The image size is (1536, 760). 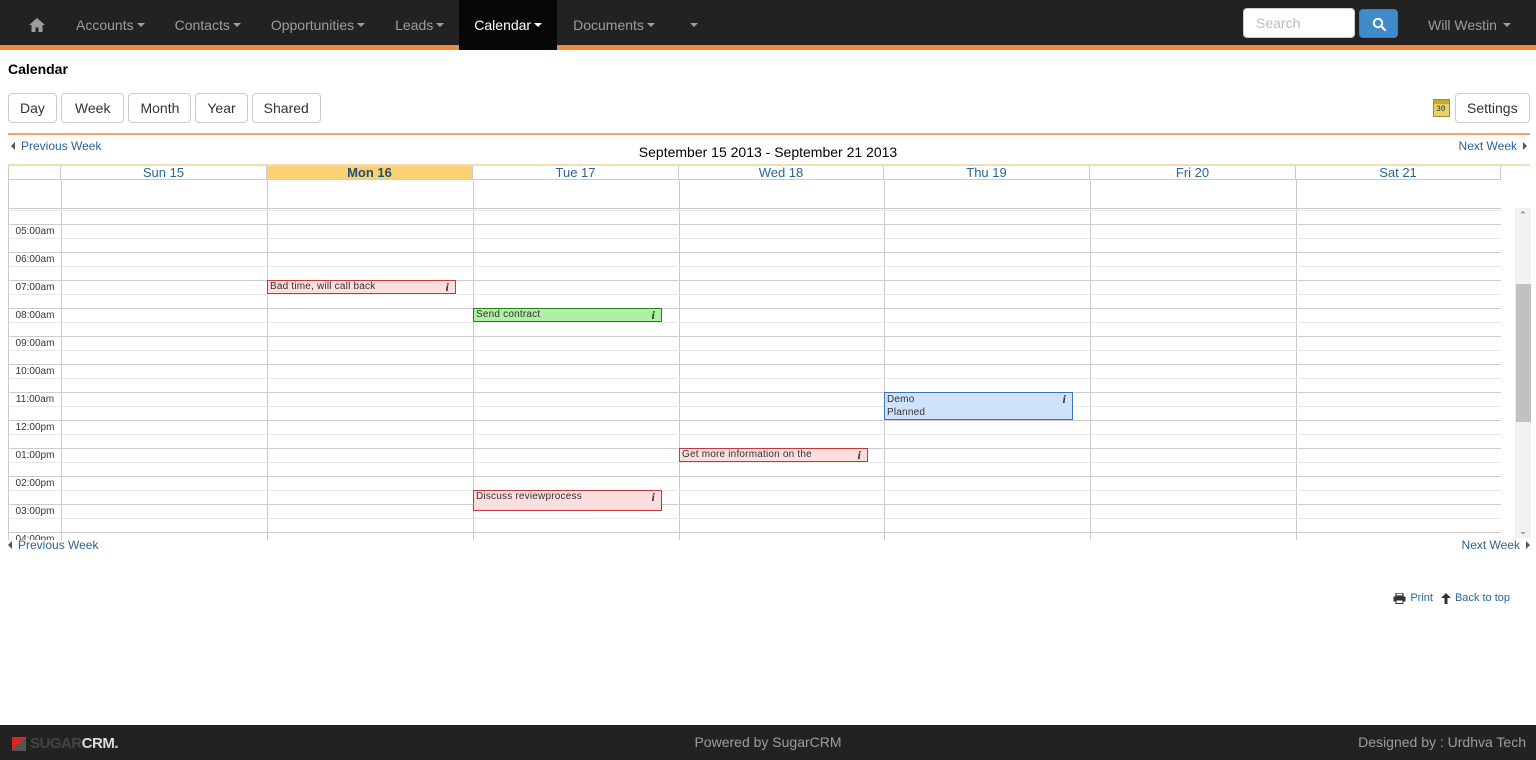 I want to click on time-slot-label: 02:00pm, so click(x=35, y=483).